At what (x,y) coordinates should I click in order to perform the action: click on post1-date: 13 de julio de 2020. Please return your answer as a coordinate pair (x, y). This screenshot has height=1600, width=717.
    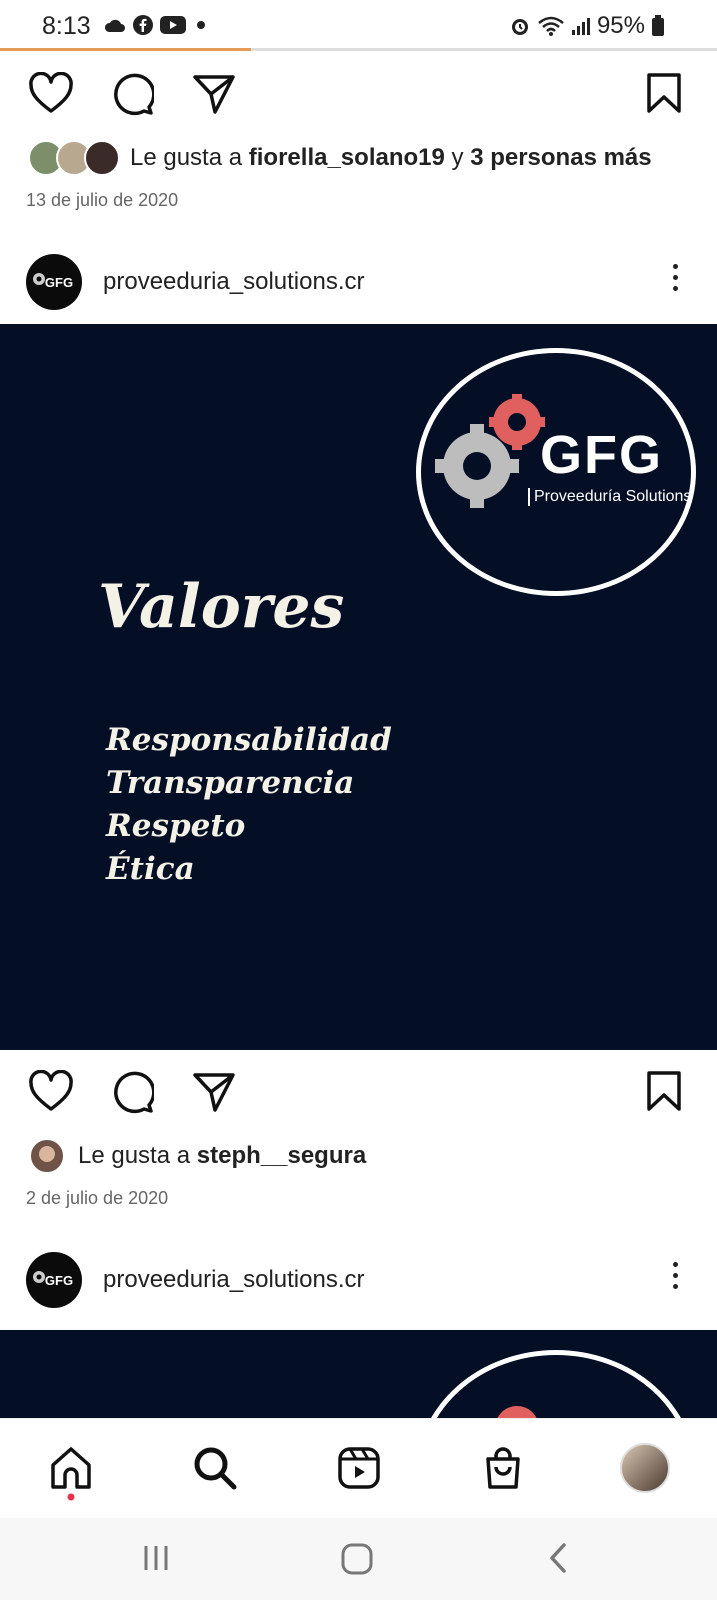
    Looking at the image, I should click on (102, 200).